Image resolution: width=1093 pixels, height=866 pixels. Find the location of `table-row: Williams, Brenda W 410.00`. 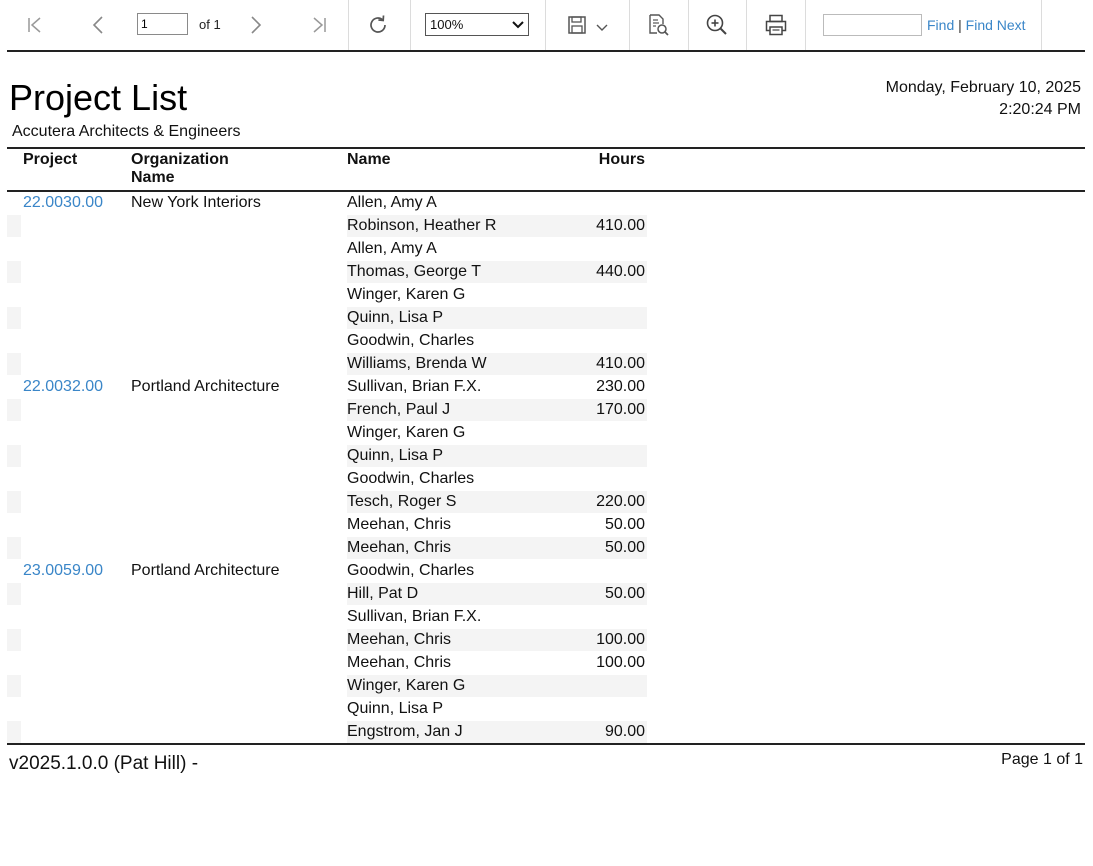

table-row: Williams, Brenda W 410.00 is located at coordinates (327, 363).